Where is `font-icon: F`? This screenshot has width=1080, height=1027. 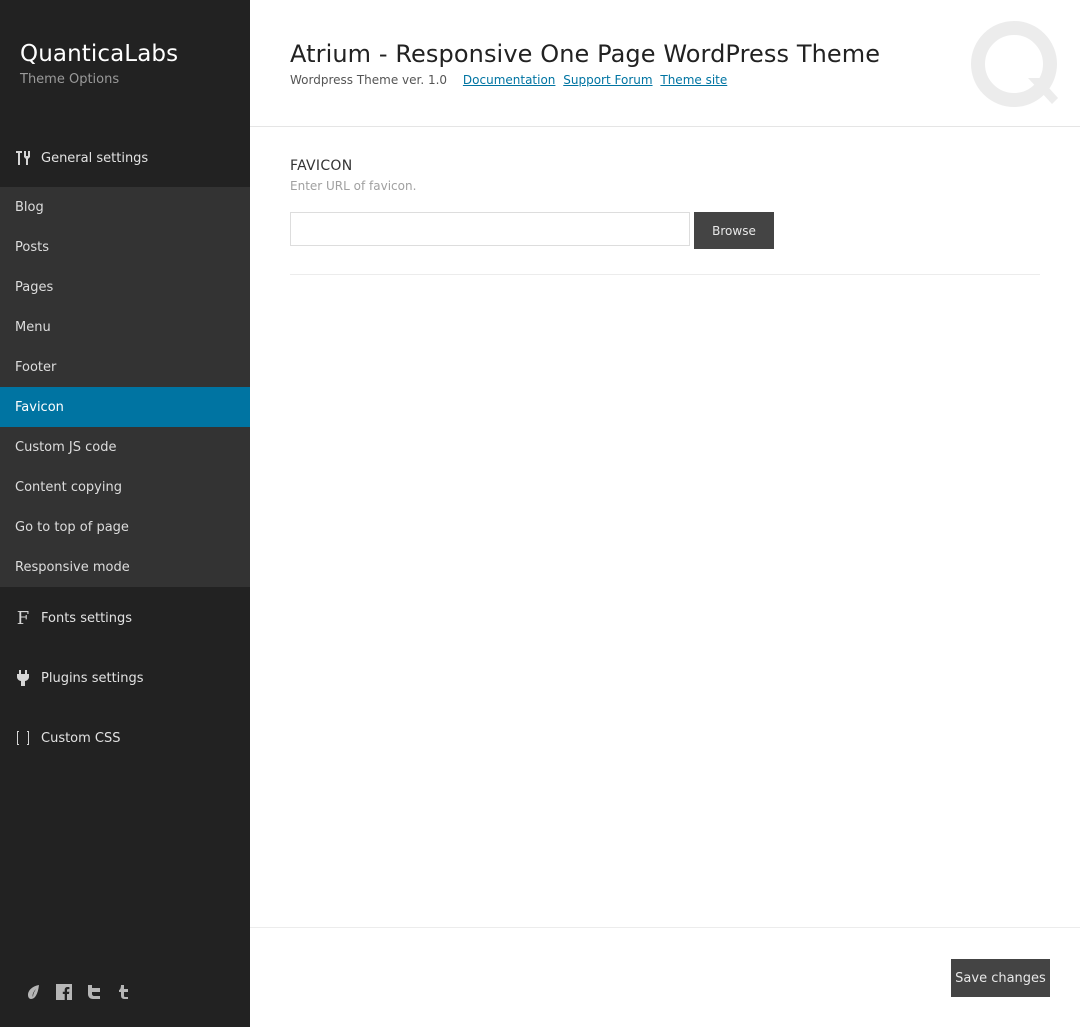 font-icon: F is located at coordinates (23, 618).